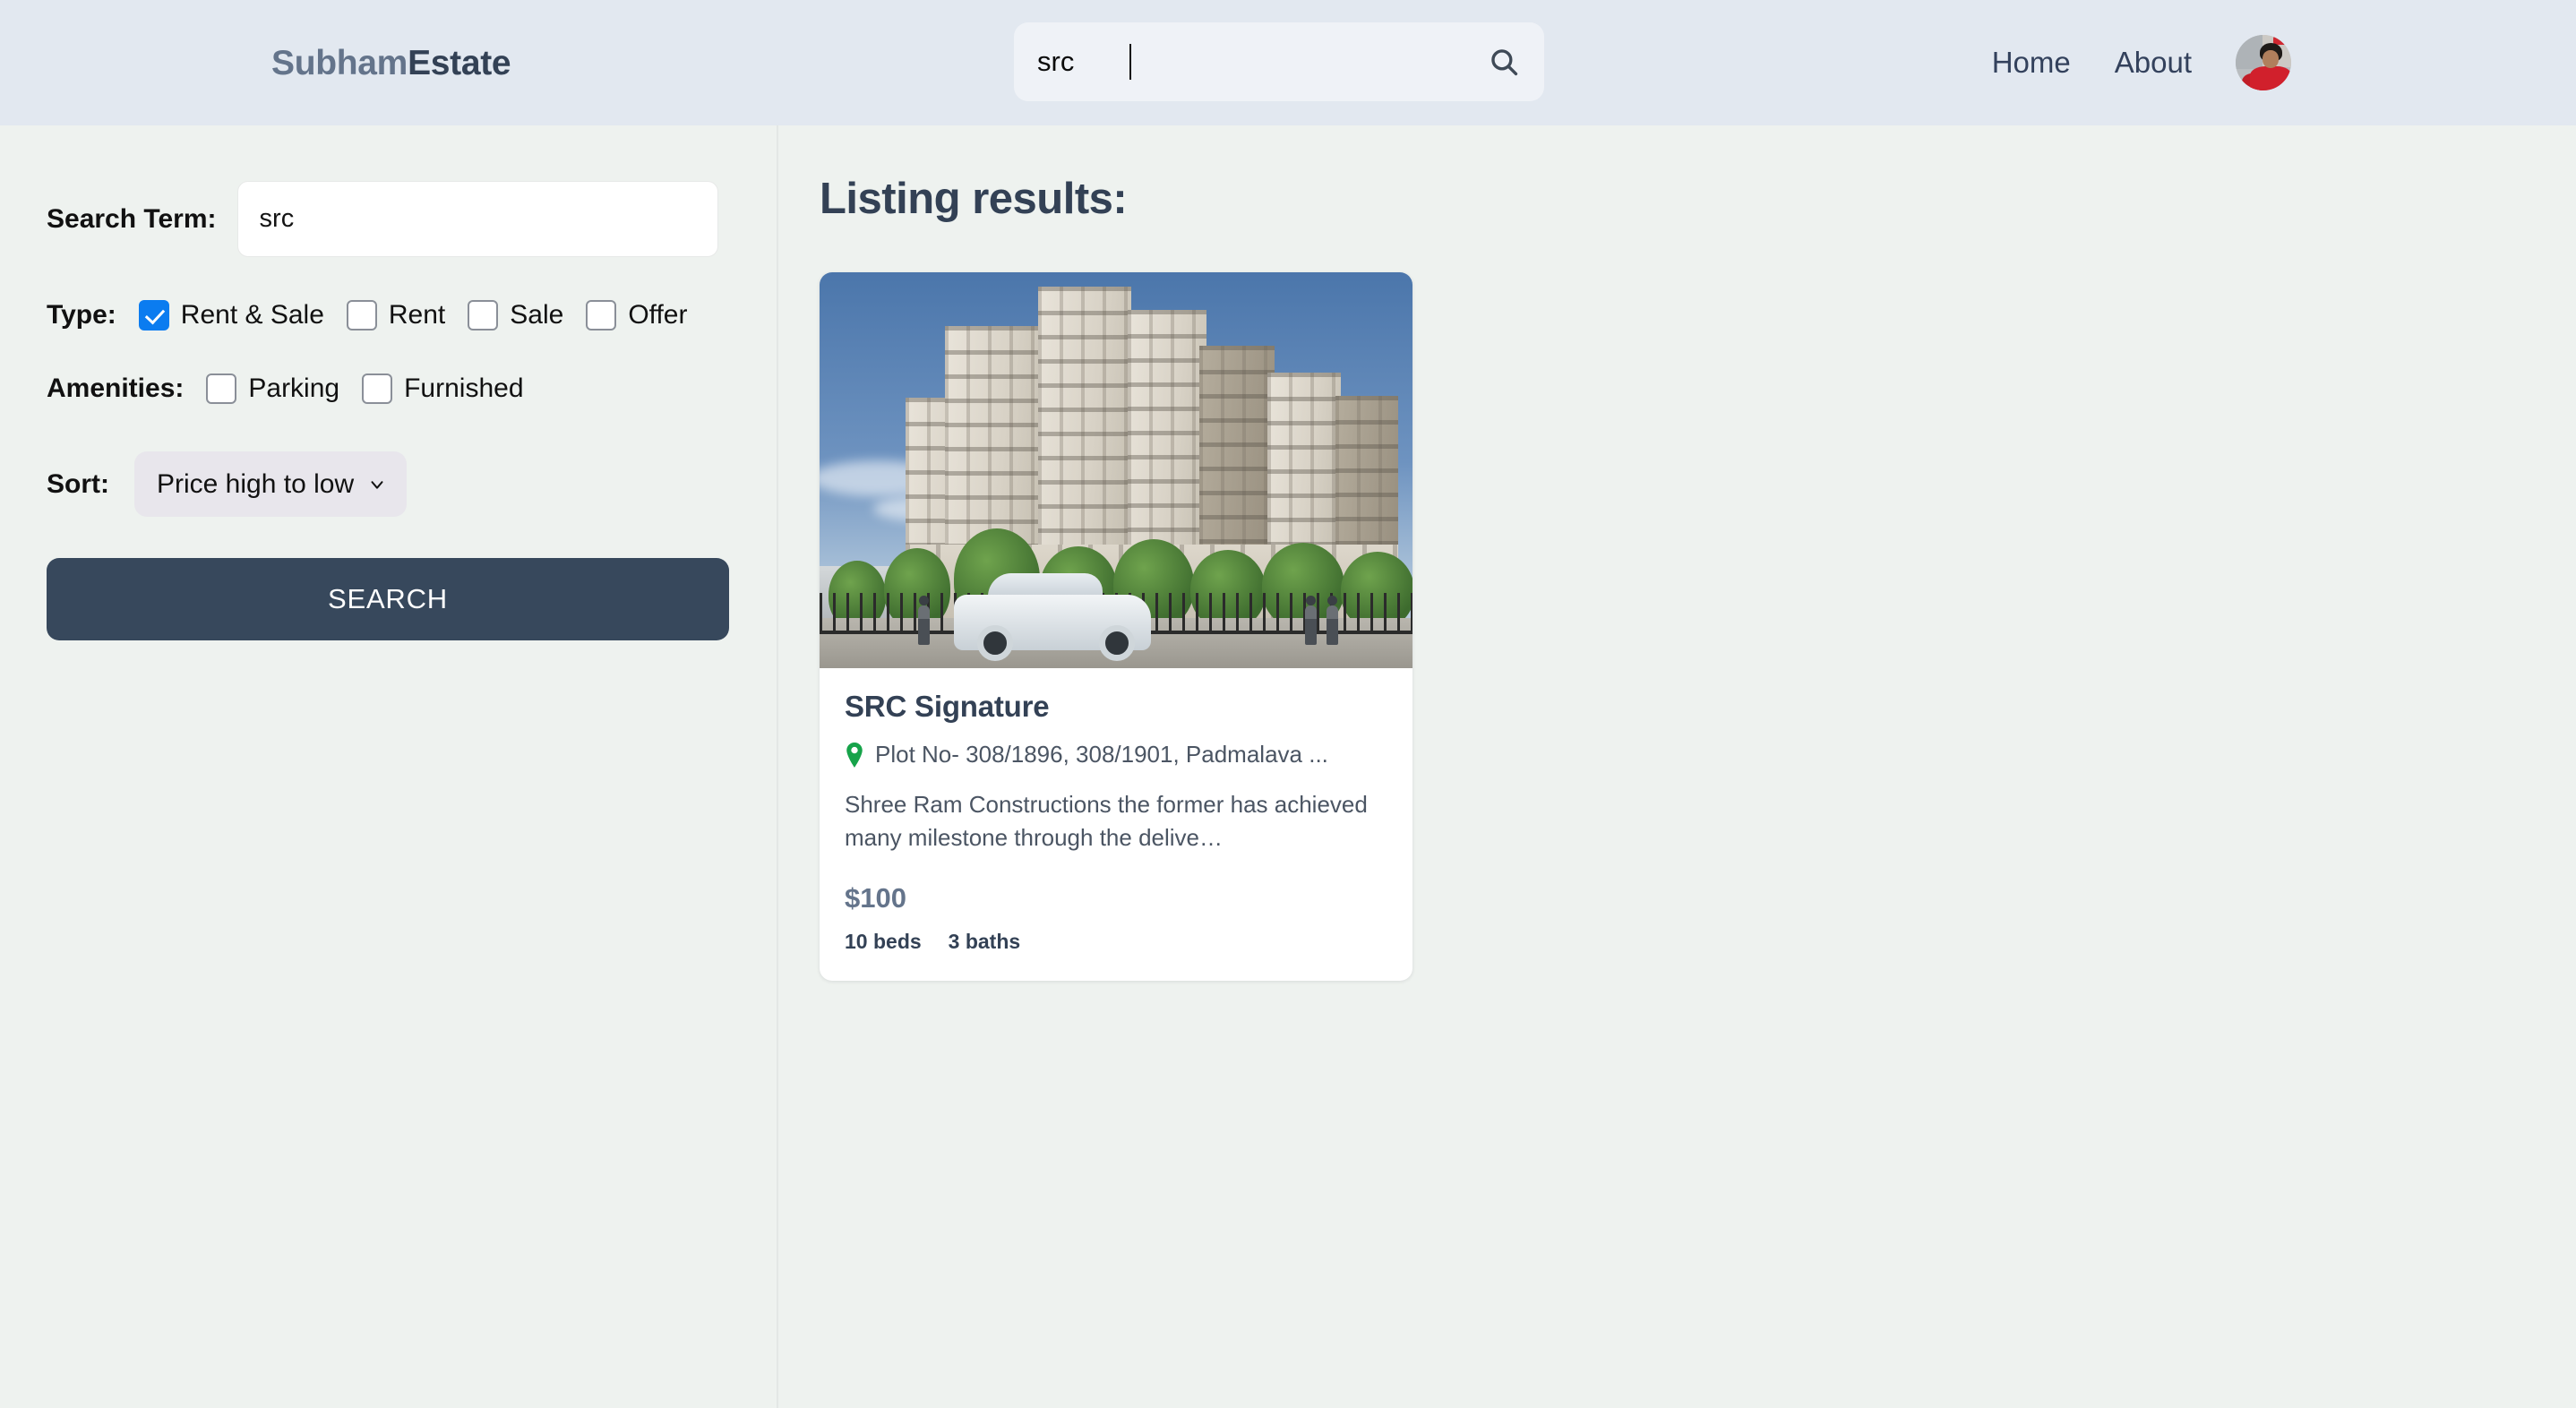 The image size is (2576, 1408). What do you see at coordinates (78, 483) in the screenshot?
I see `sort-label: Sort:` at bounding box center [78, 483].